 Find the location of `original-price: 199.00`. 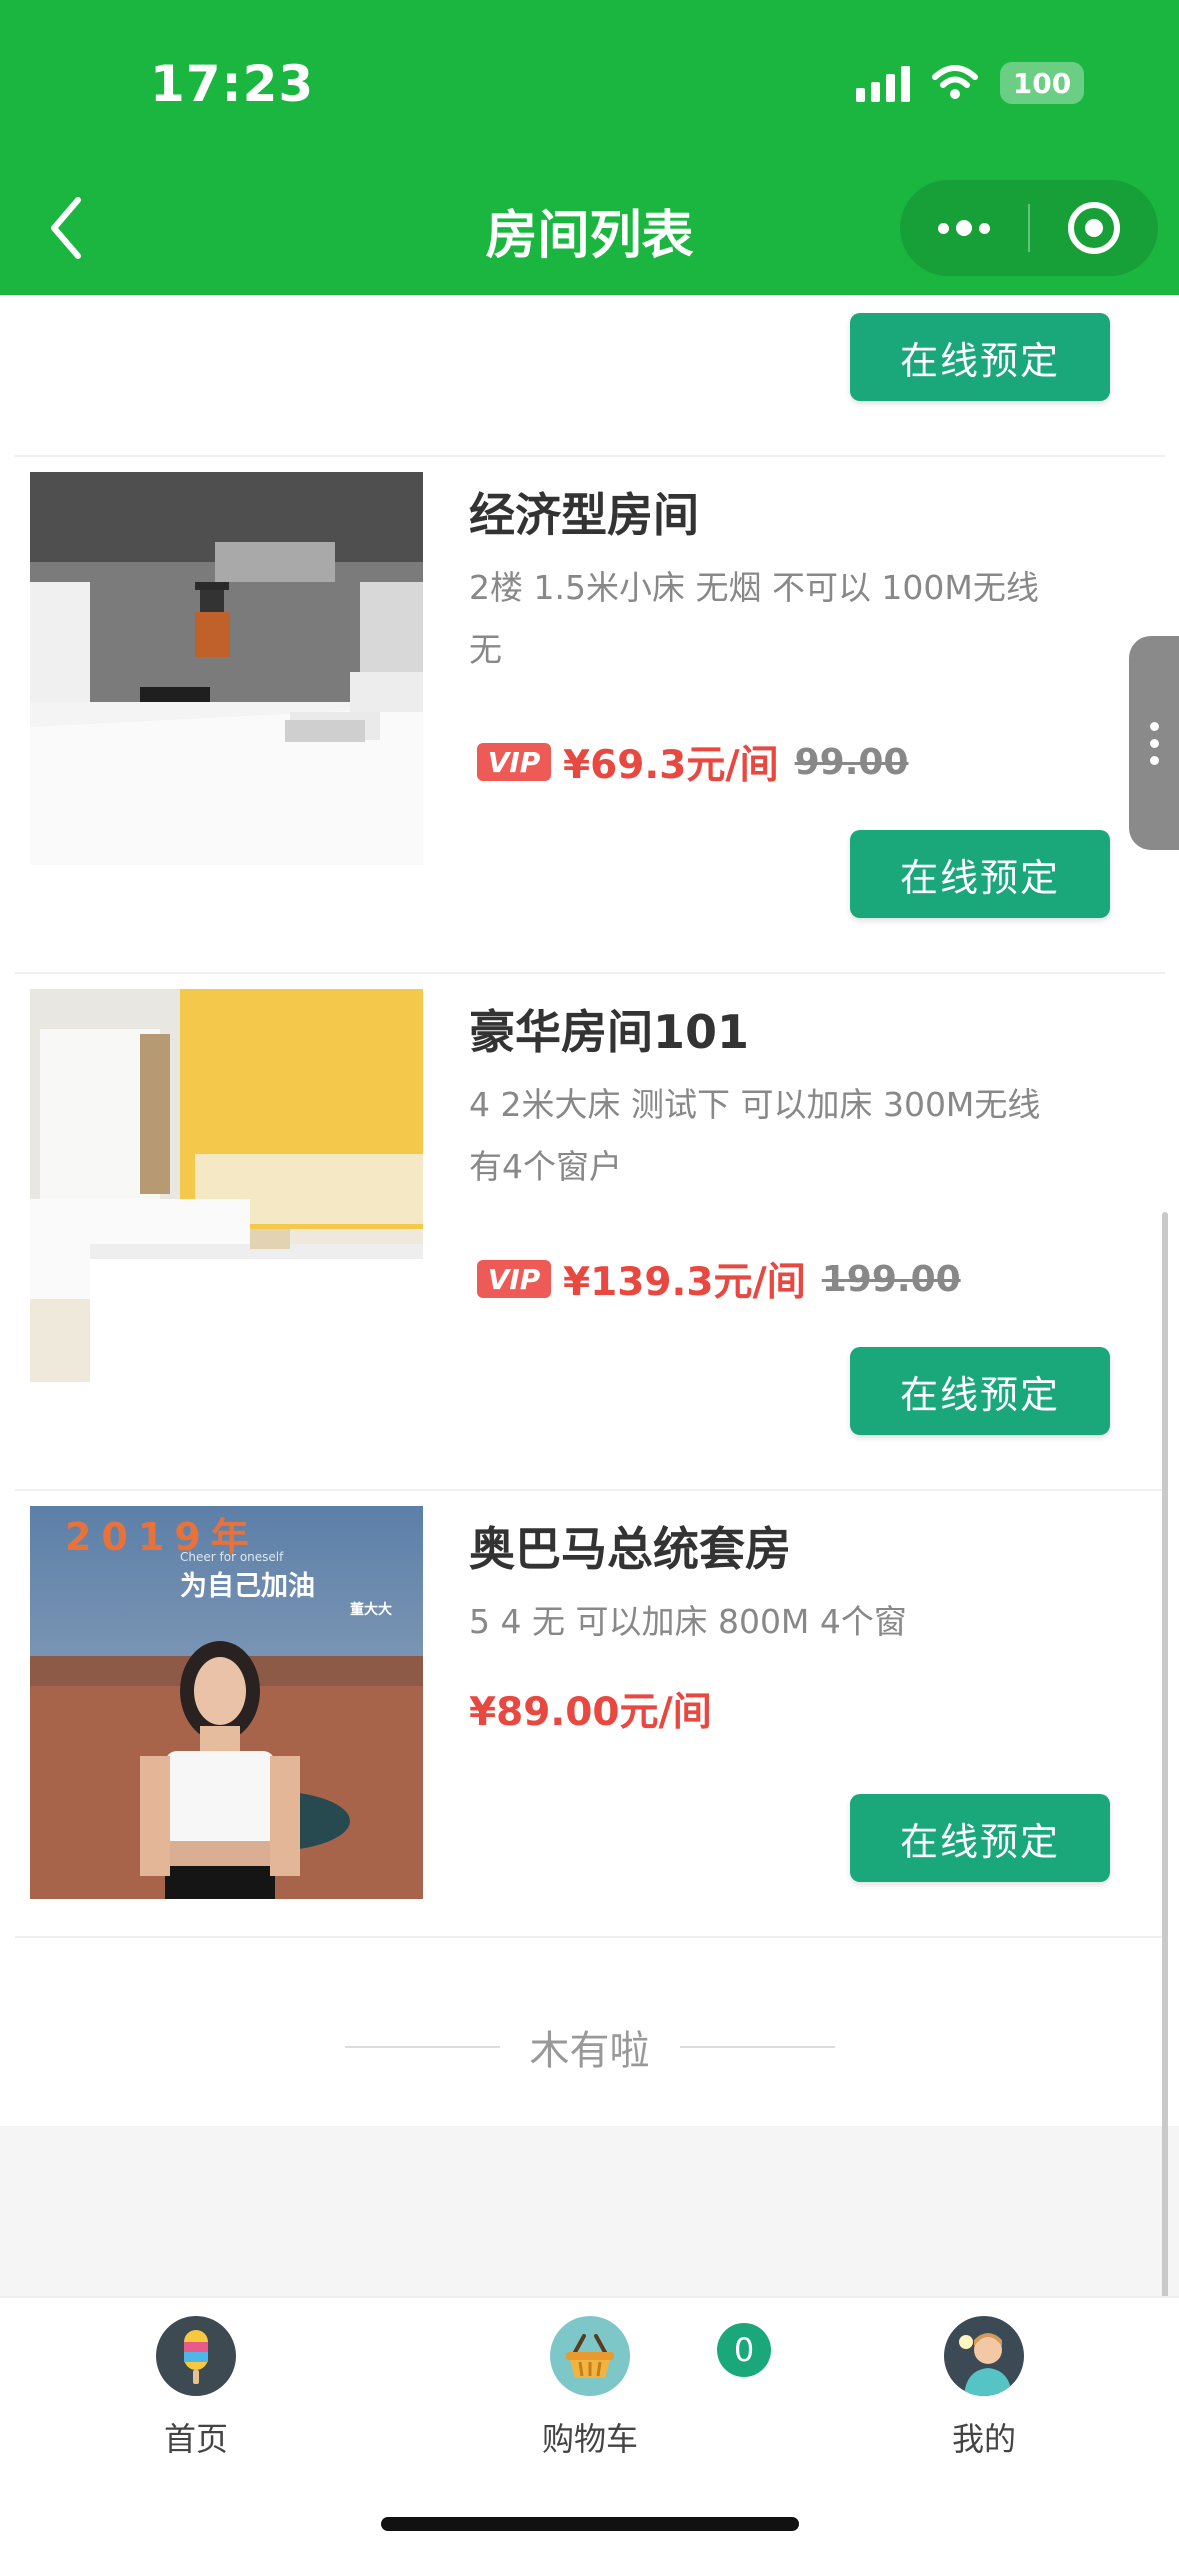

original-price: 199.00 is located at coordinates (891, 1279).